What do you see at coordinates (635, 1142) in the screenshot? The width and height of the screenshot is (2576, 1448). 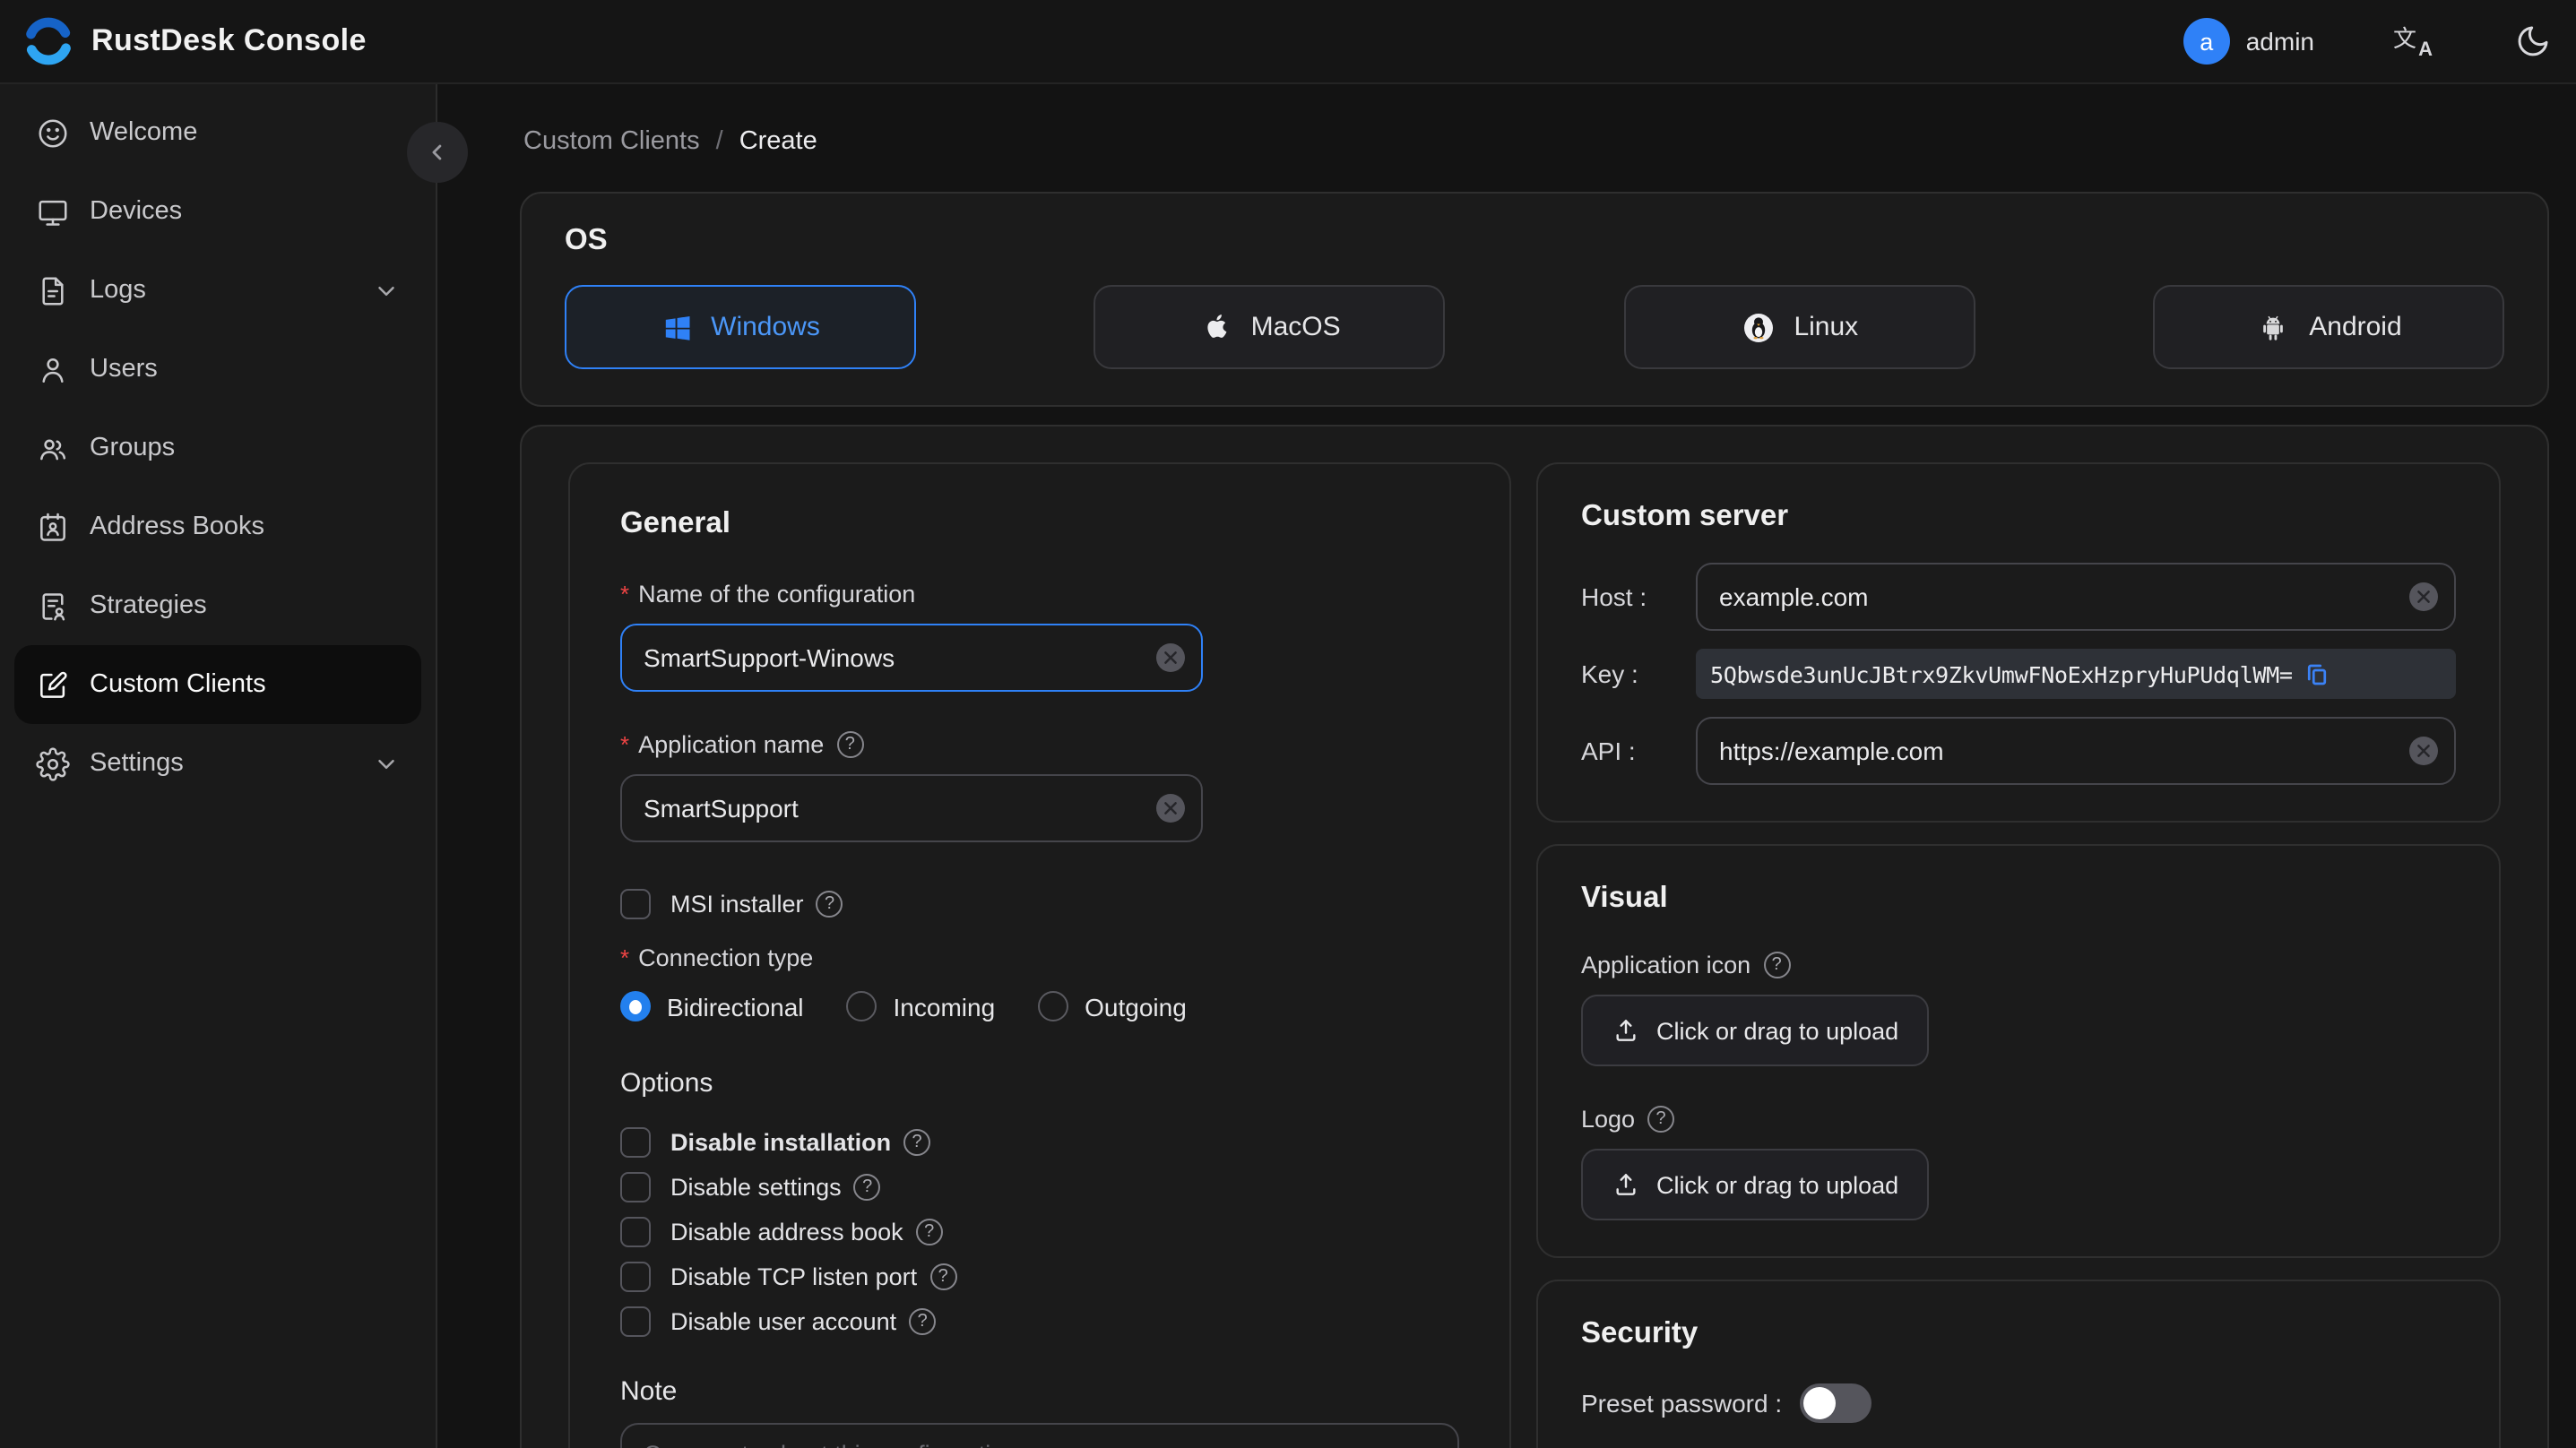 I see `disable-installation-checkbox` at bounding box center [635, 1142].